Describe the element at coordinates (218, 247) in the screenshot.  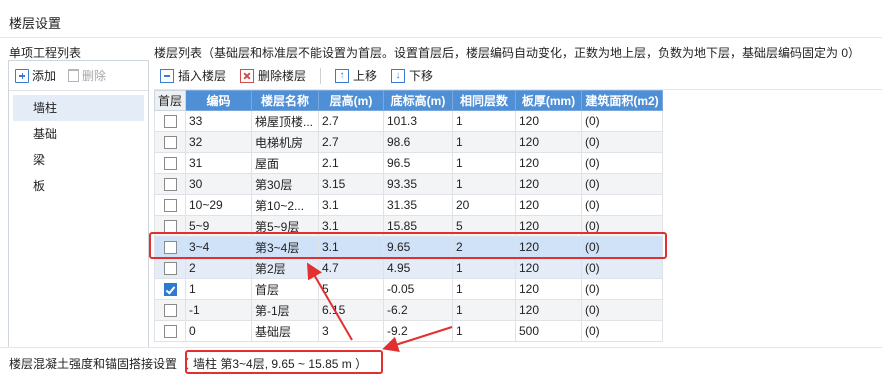
I see `cell-code: 3~4` at that location.